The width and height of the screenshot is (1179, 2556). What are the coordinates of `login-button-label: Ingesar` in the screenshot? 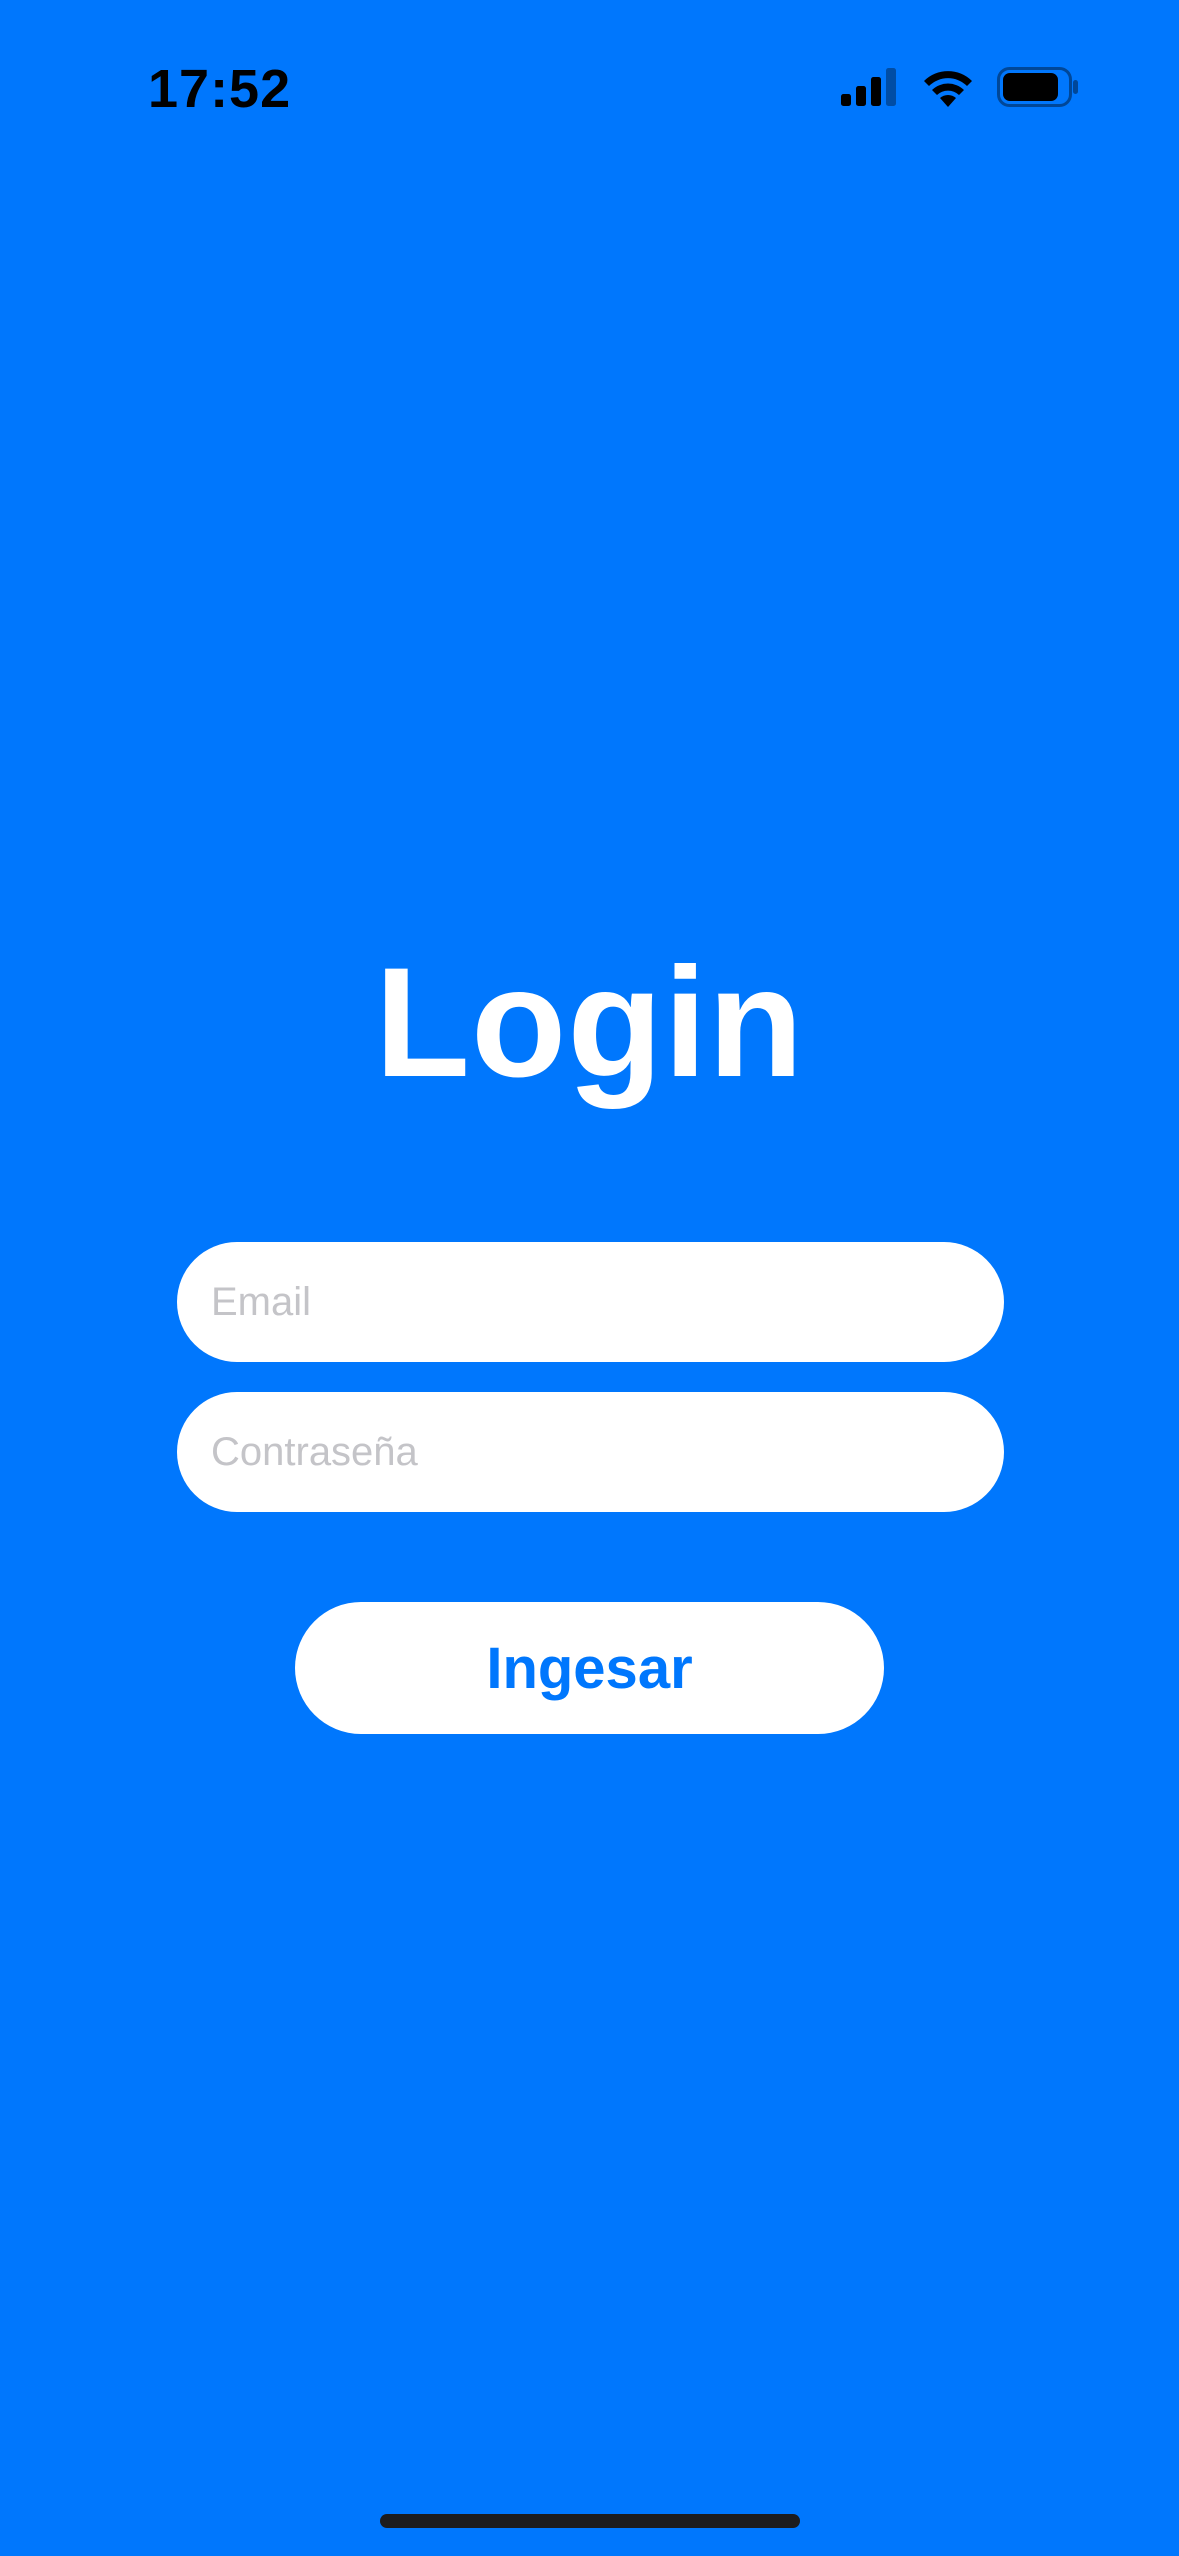 It's located at (589, 1668).